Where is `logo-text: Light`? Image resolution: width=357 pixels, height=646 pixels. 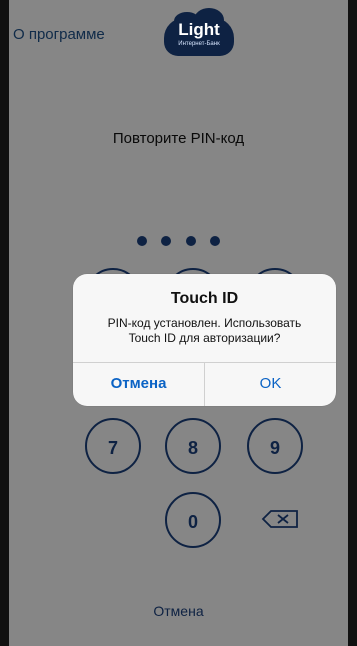
logo-text: Light is located at coordinates (199, 29).